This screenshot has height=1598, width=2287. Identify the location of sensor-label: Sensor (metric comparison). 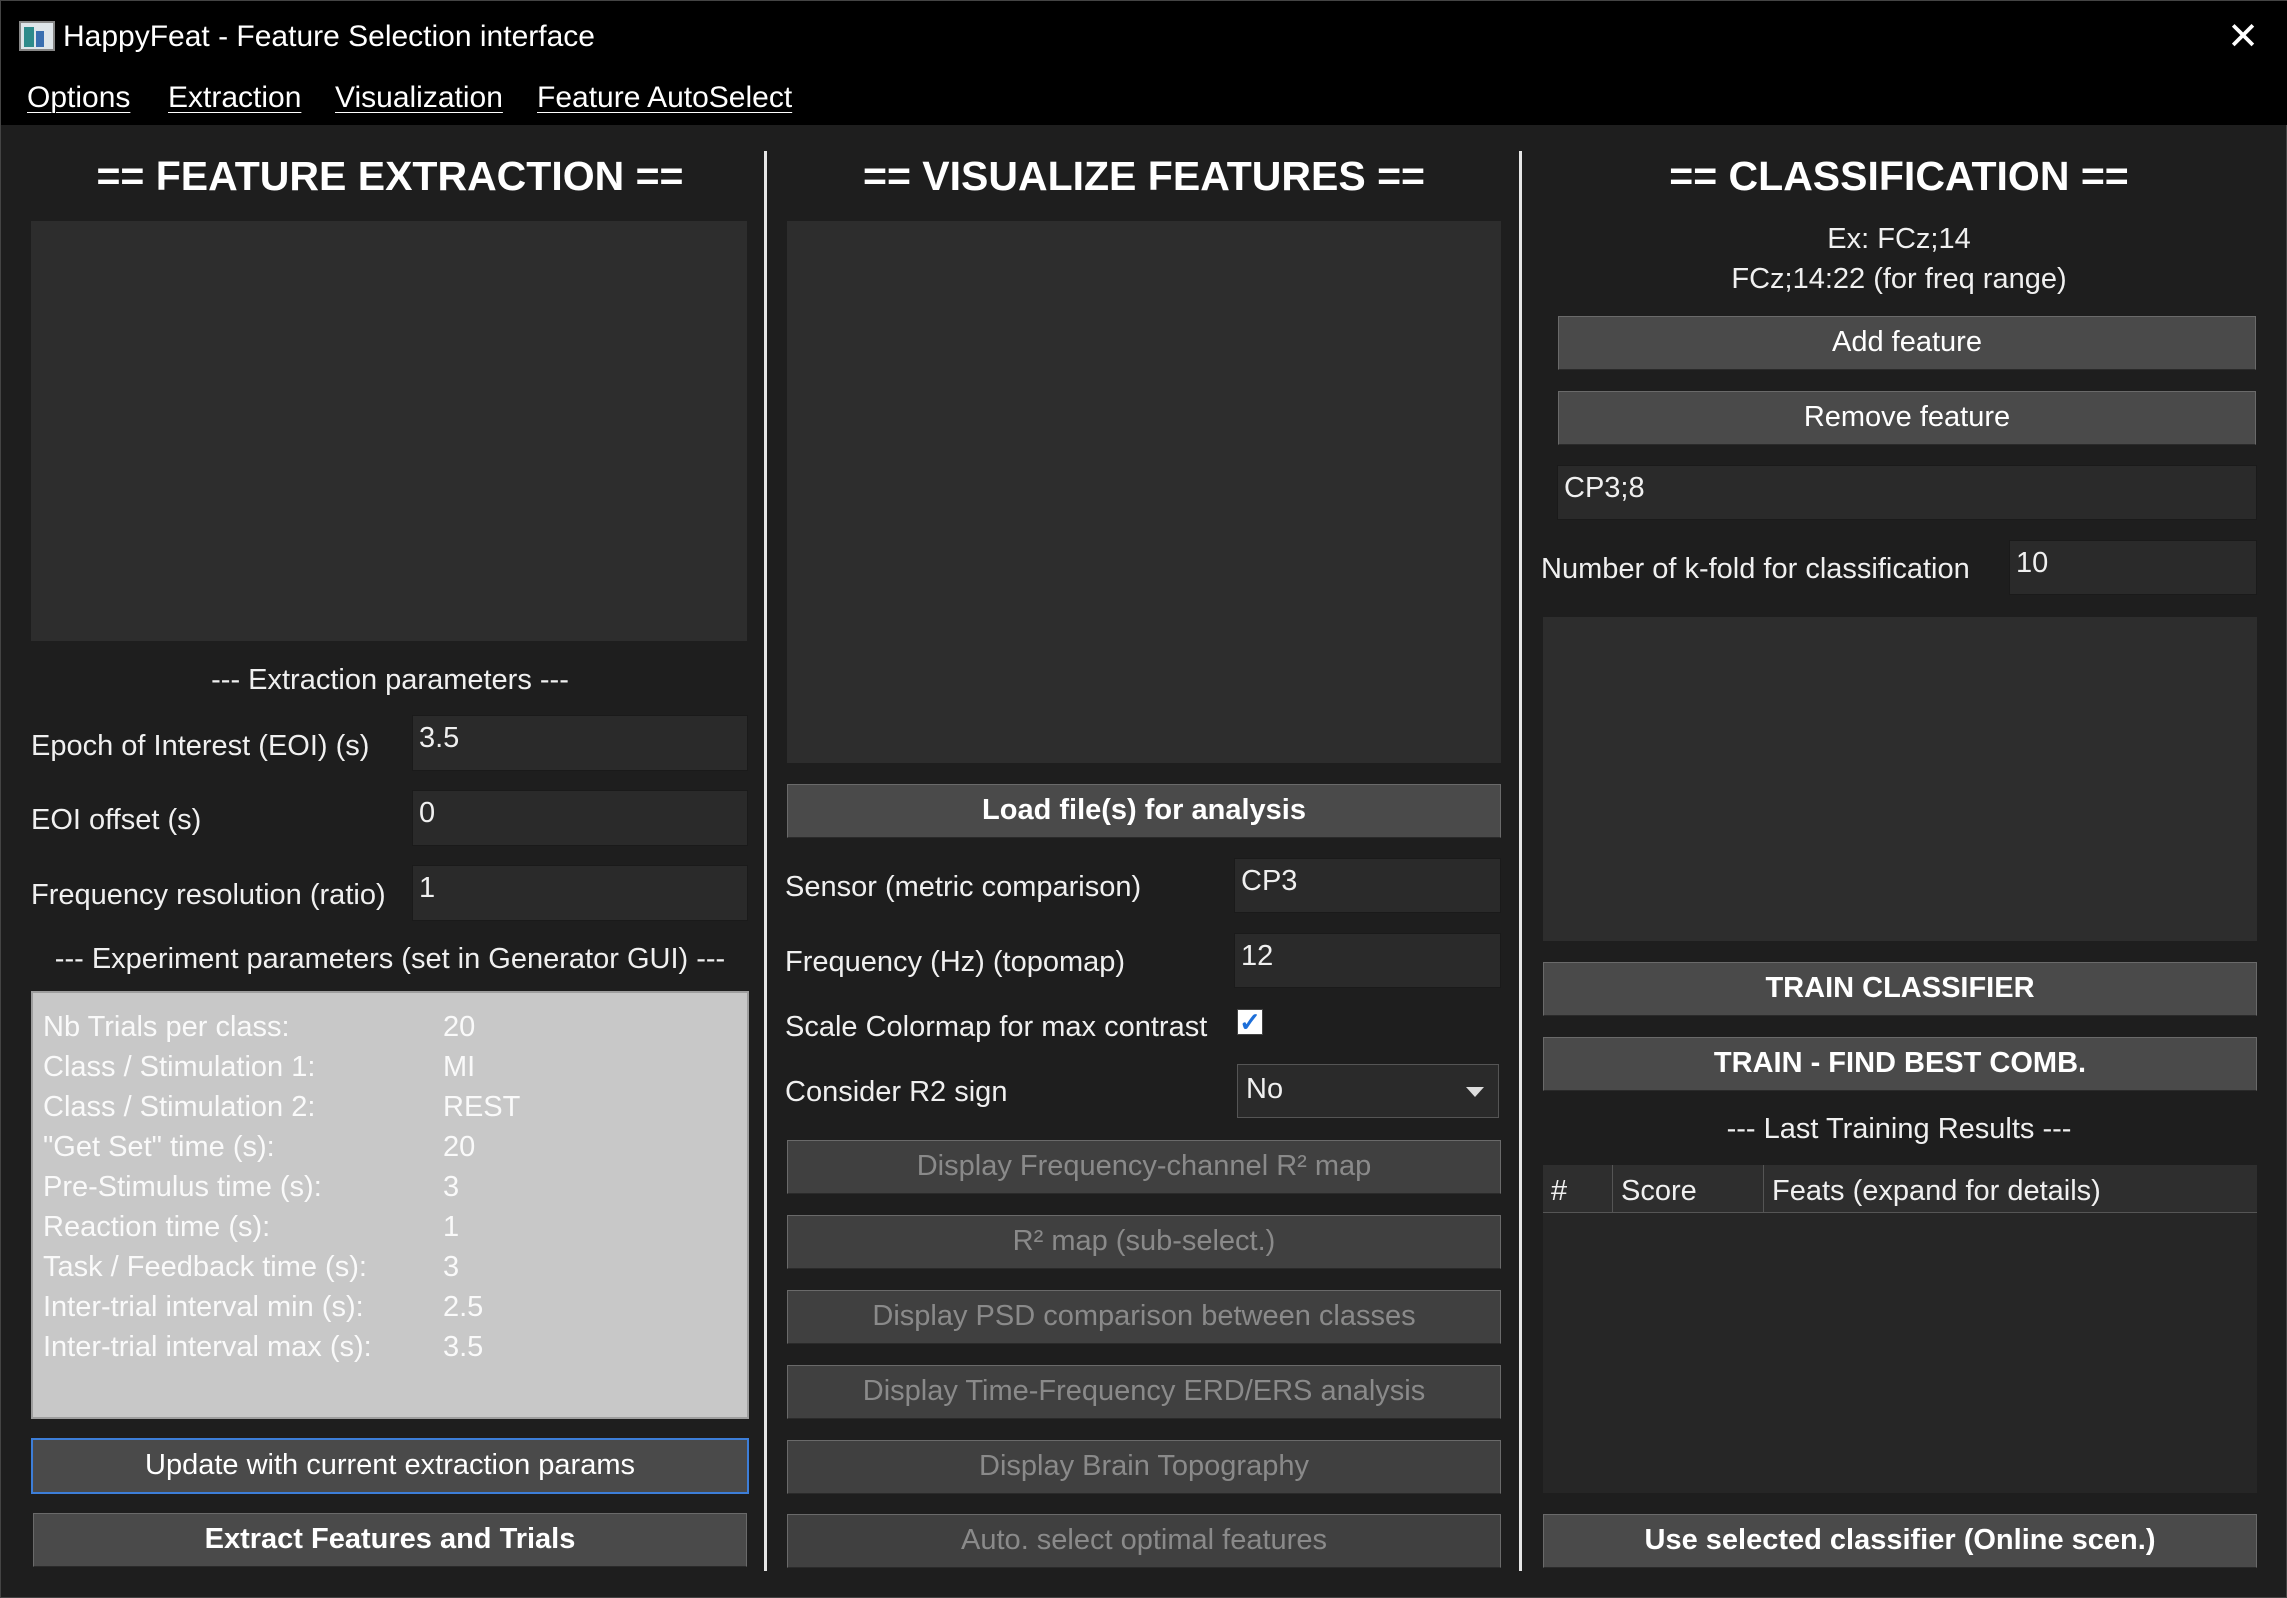
(963, 887).